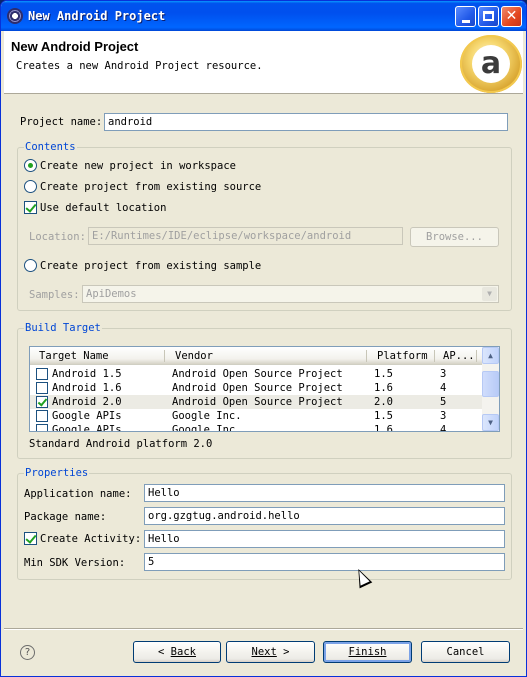 This screenshot has width=527, height=677. I want to click on cell-target-name: Android 1.6, so click(87, 388).